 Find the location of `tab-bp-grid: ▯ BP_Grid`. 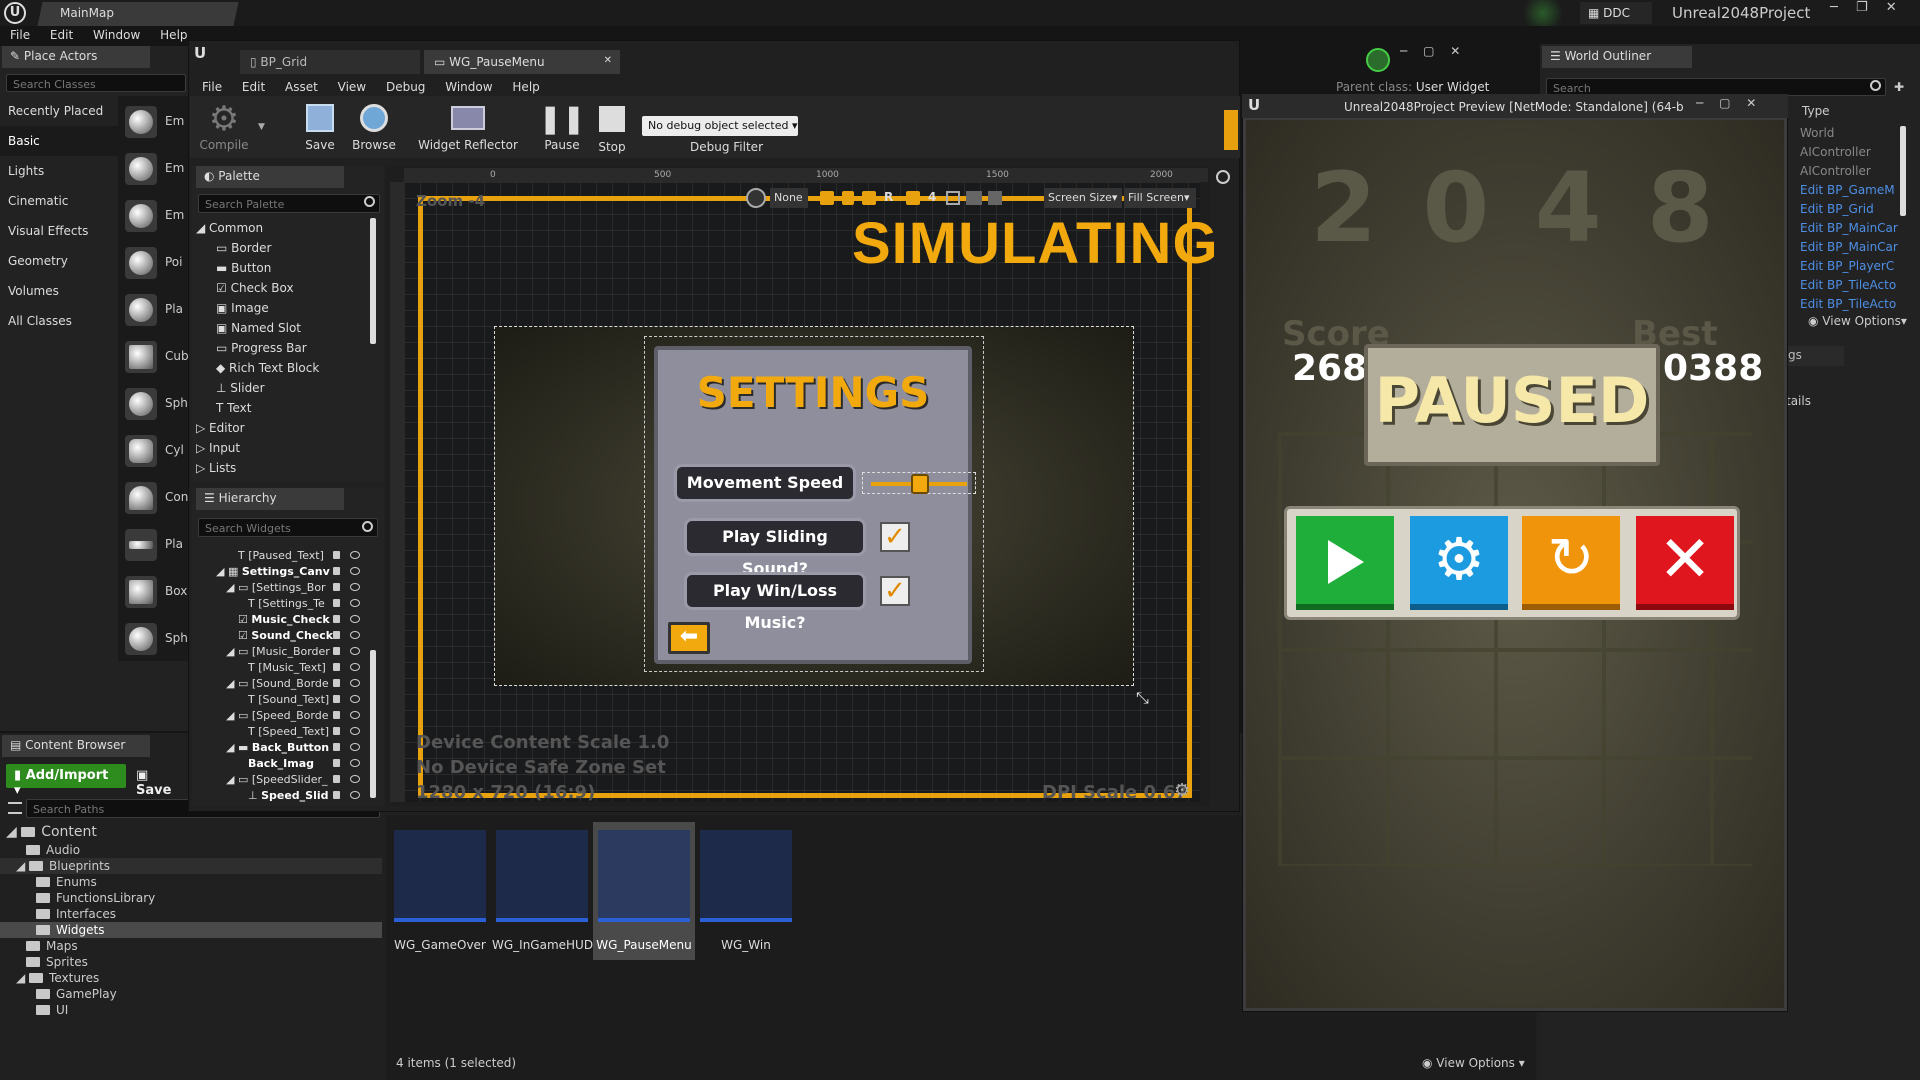

tab-bp-grid: ▯ BP_Grid is located at coordinates (330, 62).